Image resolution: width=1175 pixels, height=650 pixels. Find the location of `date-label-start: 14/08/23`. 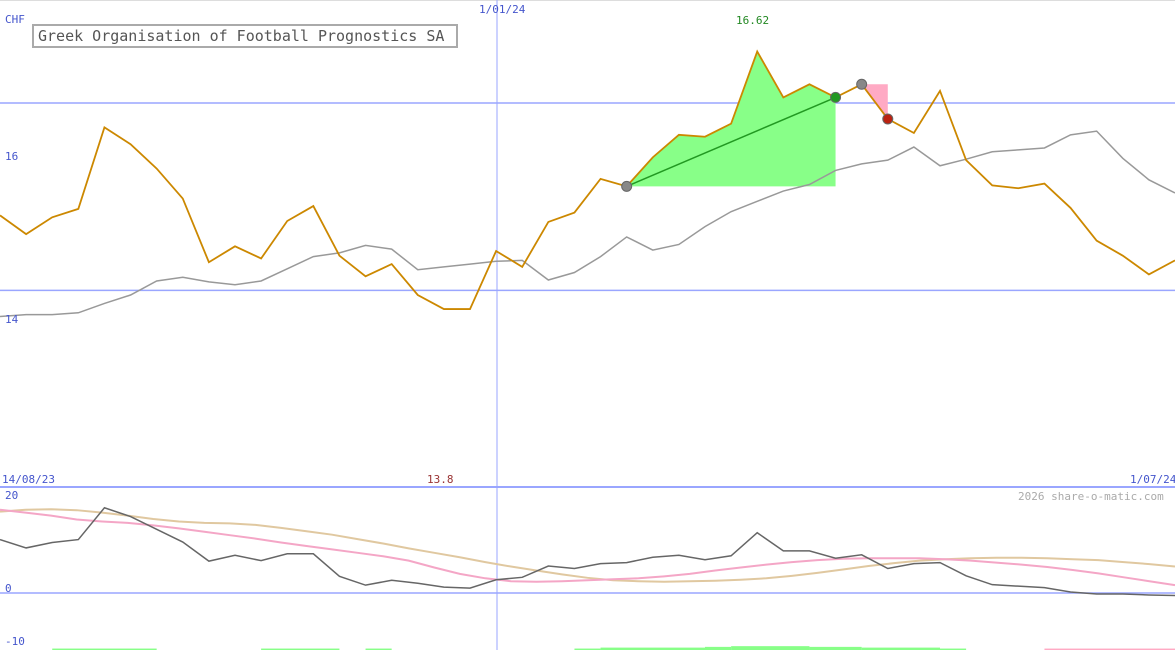

date-label-start: 14/08/23 is located at coordinates (28, 479).